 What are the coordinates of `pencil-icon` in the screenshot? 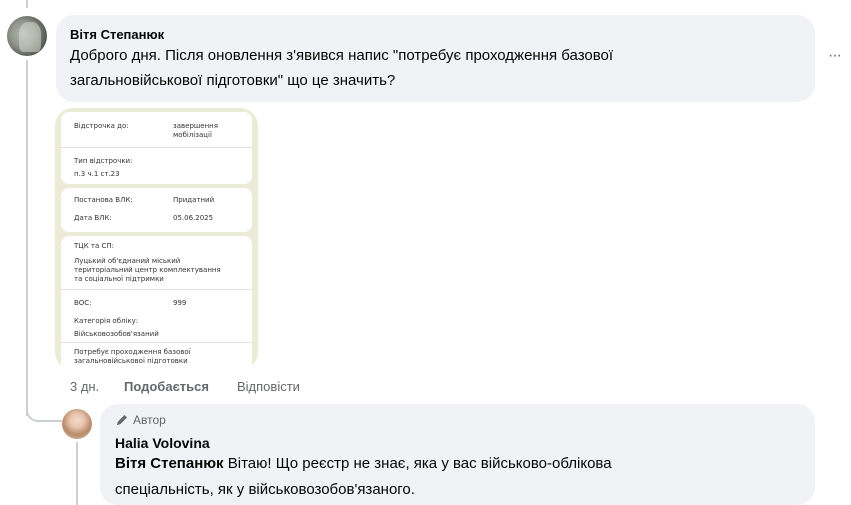 It's located at (122, 420).